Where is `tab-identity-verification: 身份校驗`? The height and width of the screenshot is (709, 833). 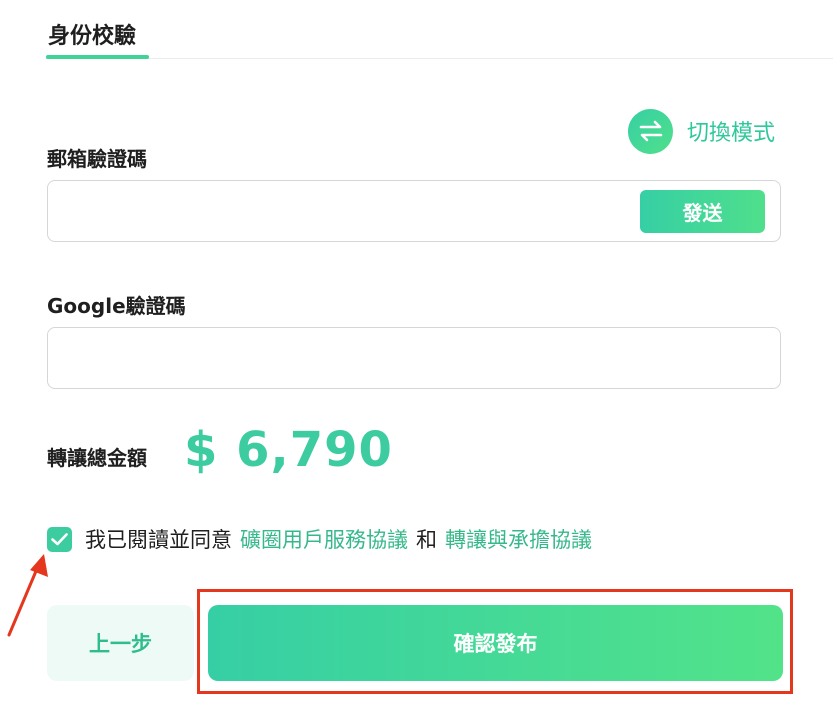
tab-identity-verification: 身份校驗 is located at coordinates (98, 29).